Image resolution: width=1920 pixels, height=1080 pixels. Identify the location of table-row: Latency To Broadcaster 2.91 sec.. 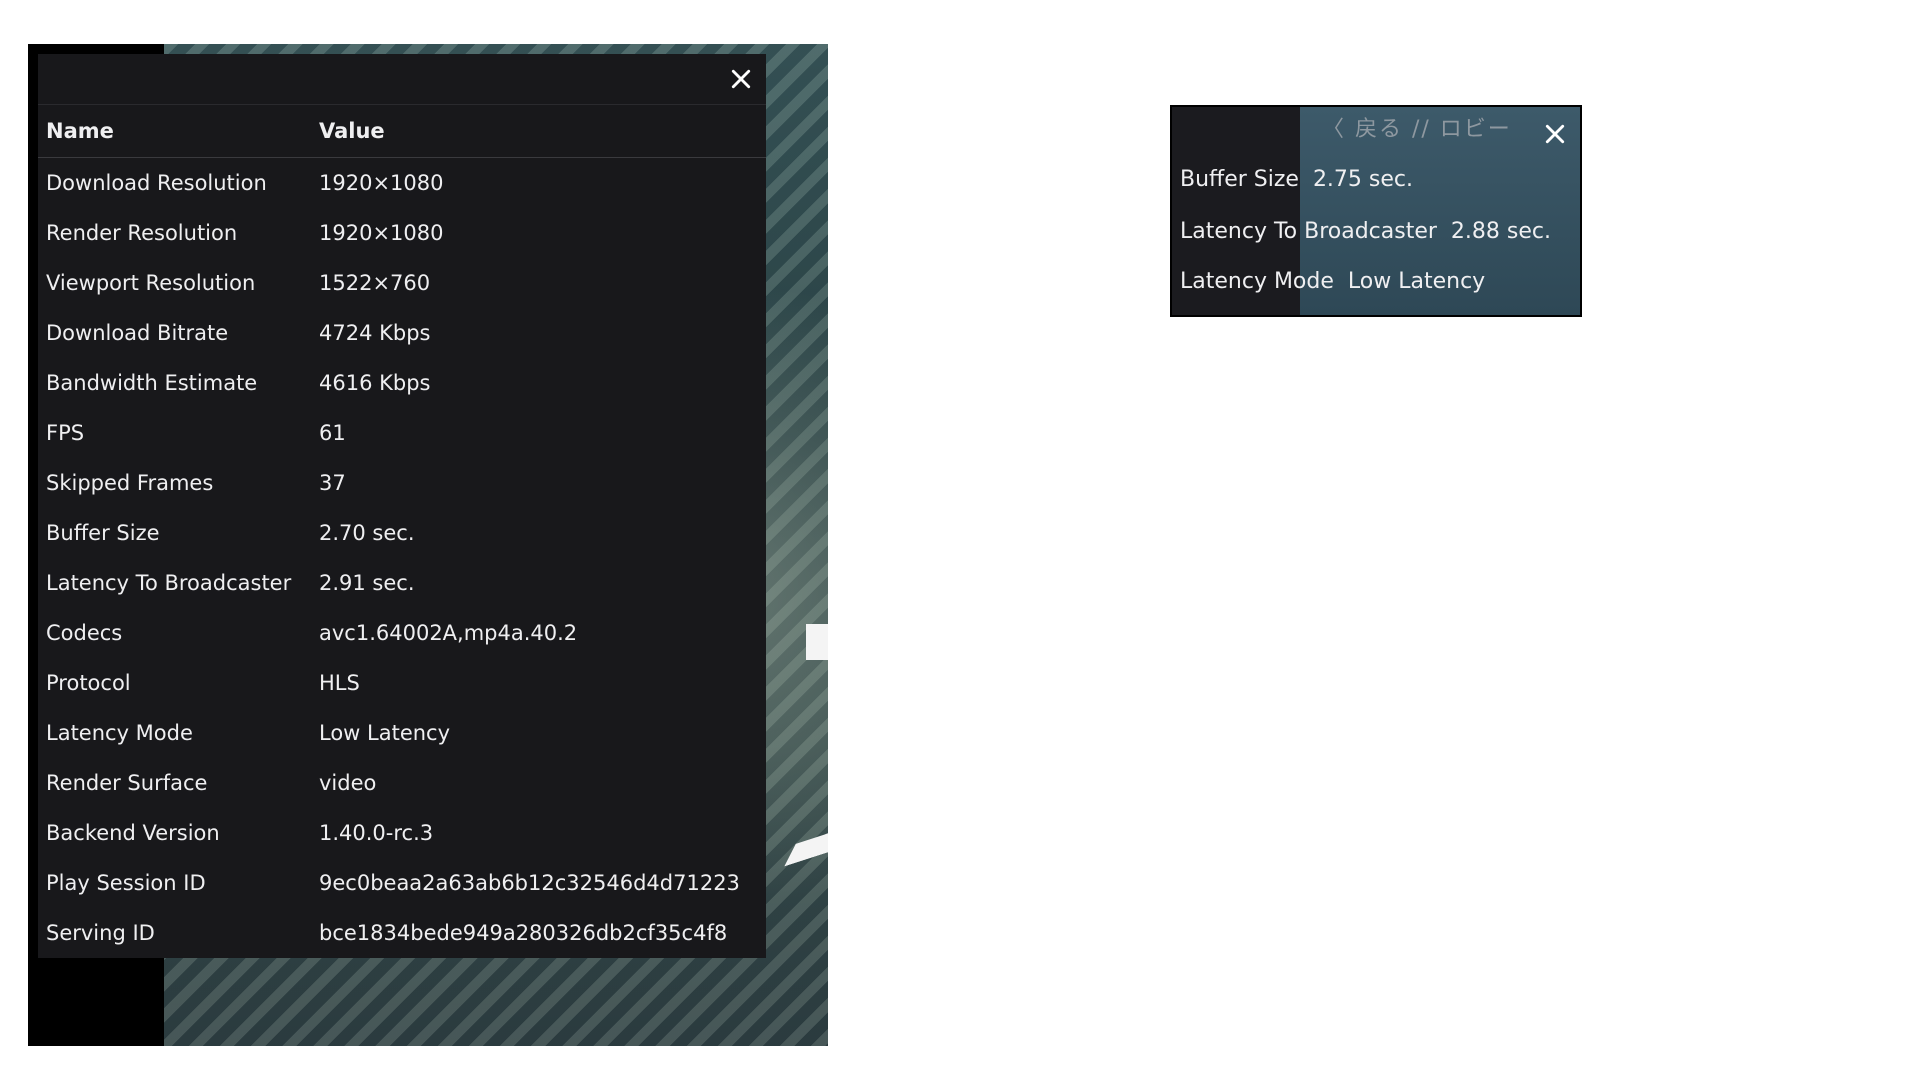
(402, 583).